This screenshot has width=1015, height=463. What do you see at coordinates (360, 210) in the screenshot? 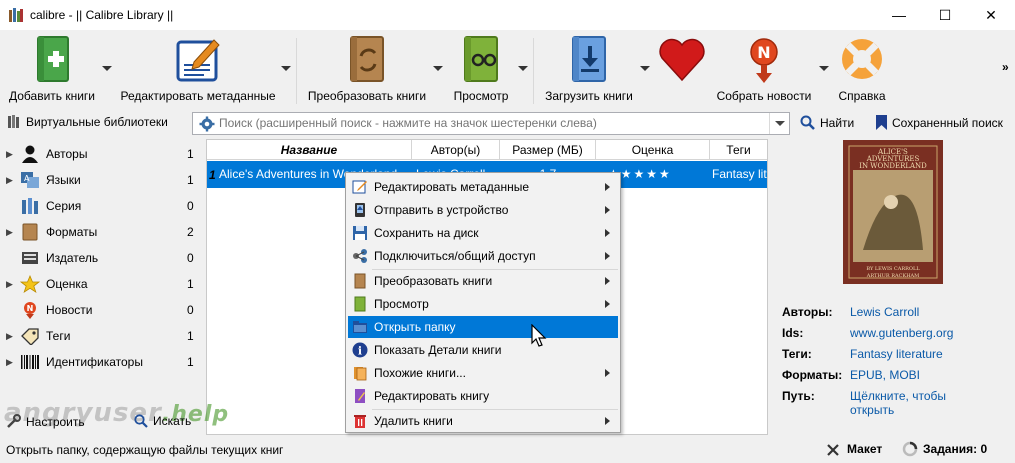
I see `send-to-device-icon` at bounding box center [360, 210].